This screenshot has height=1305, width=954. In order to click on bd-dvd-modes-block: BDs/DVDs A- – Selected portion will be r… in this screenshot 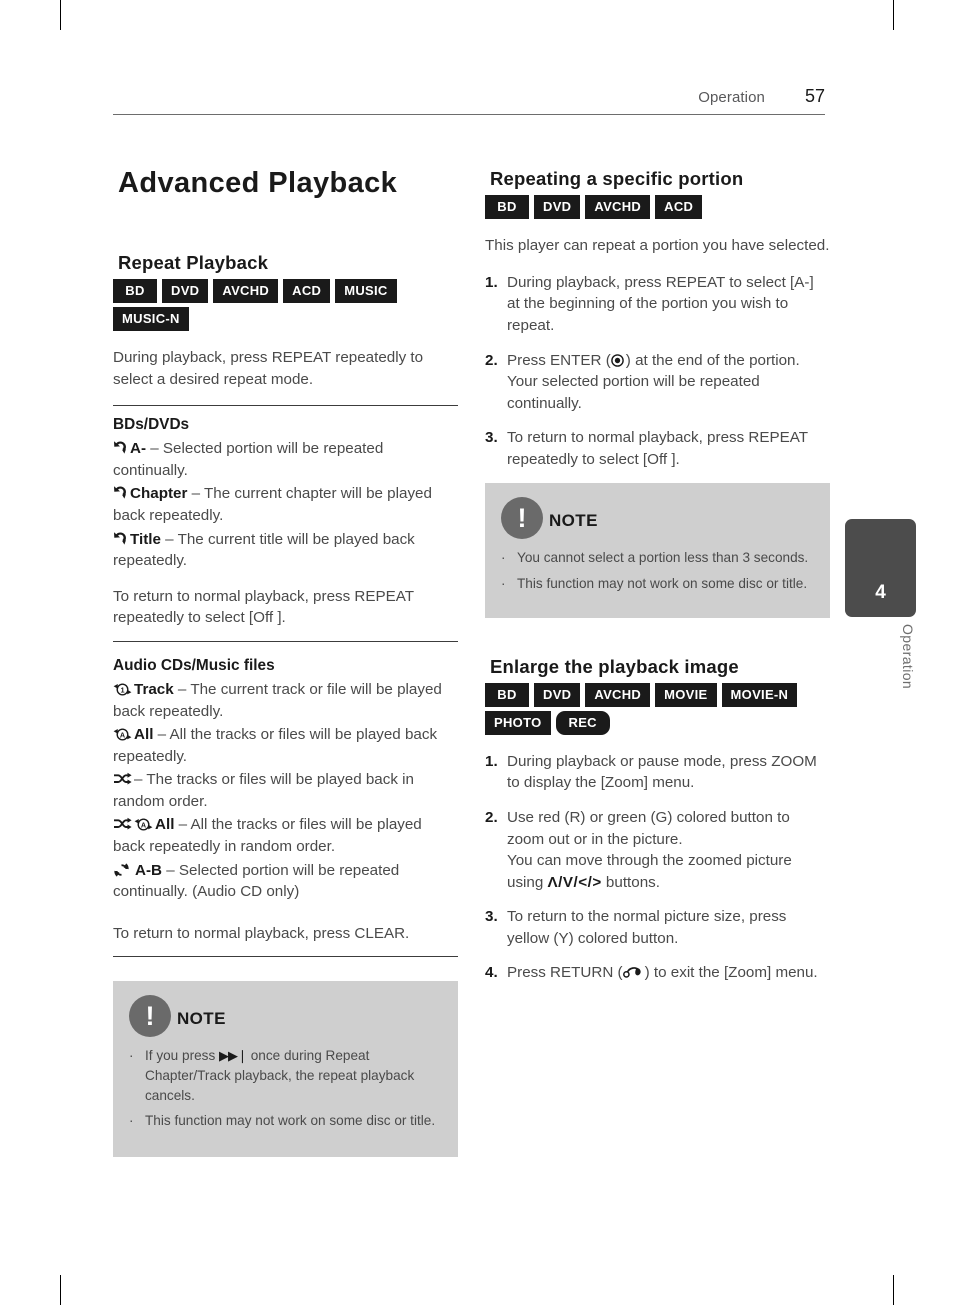, I will do `click(285, 523)`.